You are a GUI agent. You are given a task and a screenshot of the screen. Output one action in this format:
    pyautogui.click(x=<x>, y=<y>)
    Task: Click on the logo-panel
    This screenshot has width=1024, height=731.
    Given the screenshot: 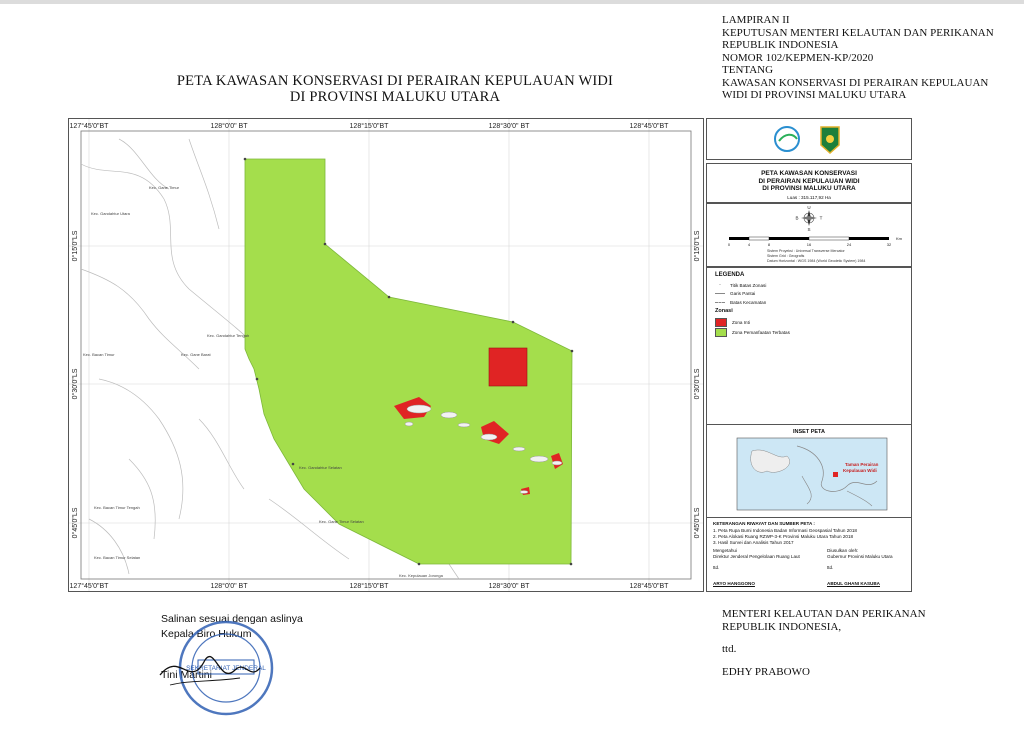 What is the action you would take?
    pyautogui.click(x=809, y=139)
    